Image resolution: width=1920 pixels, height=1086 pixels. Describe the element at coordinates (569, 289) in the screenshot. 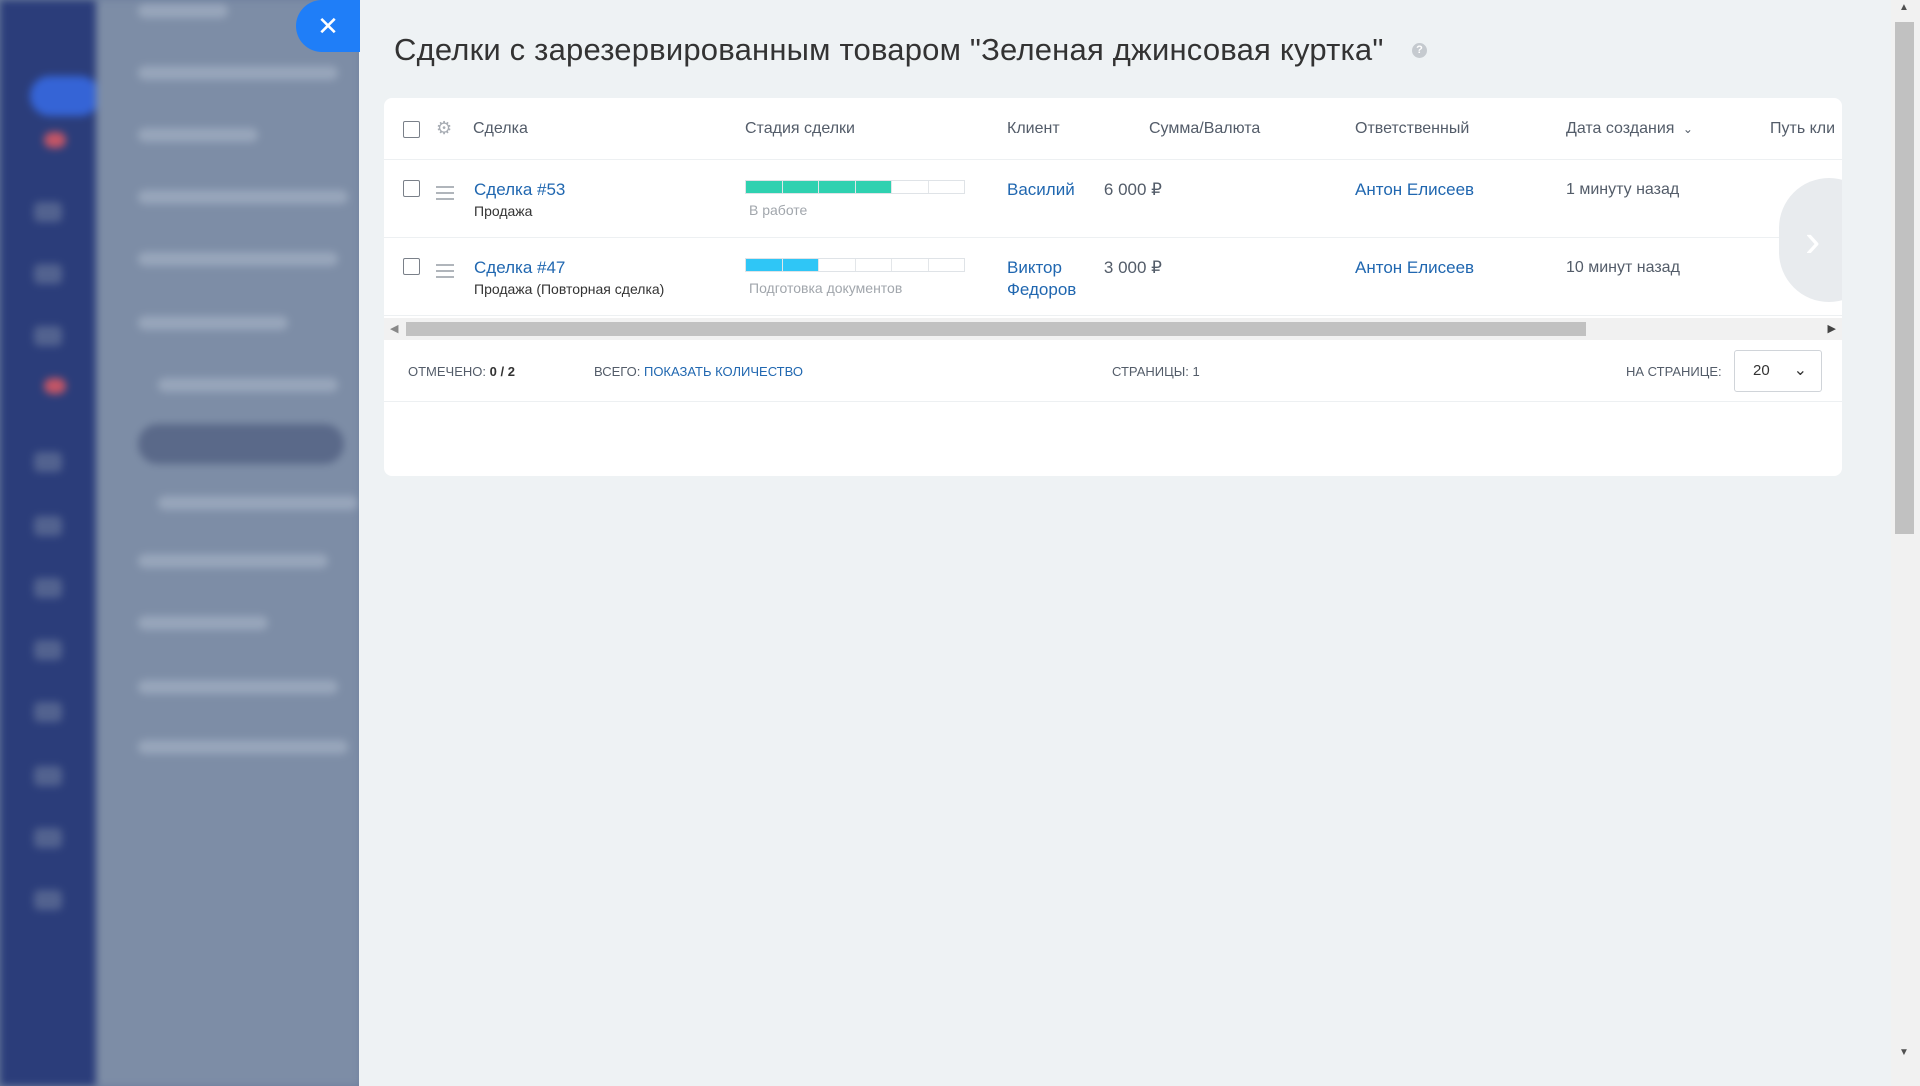

I see `deal-category: Продажа (Повторная сделка)` at that location.